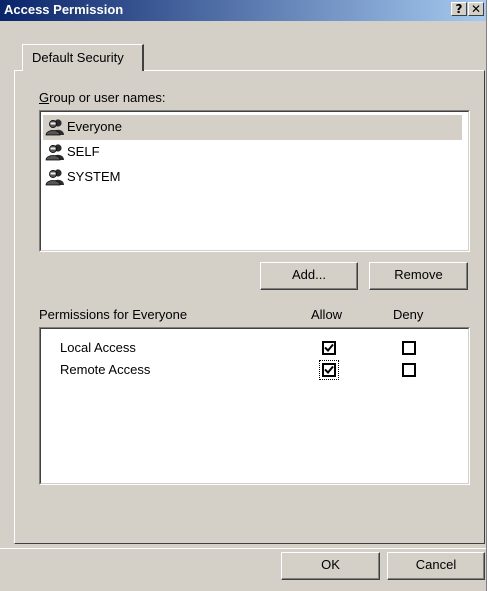 This screenshot has height=591, width=488. Describe the element at coordinates (105, 369) in the screenshot. I see `permission-name: Remote Access` at that location.